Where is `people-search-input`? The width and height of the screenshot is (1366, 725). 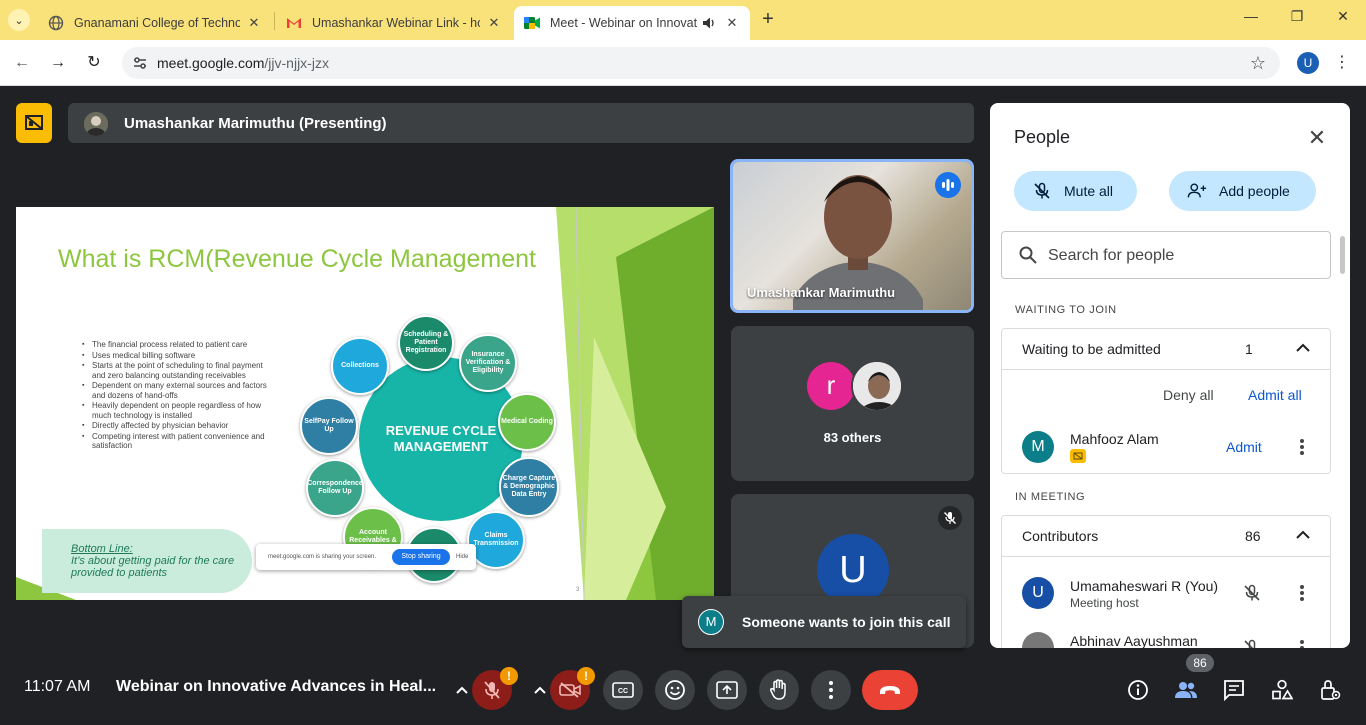
people-search-input is located at coordinates (1183, 256).